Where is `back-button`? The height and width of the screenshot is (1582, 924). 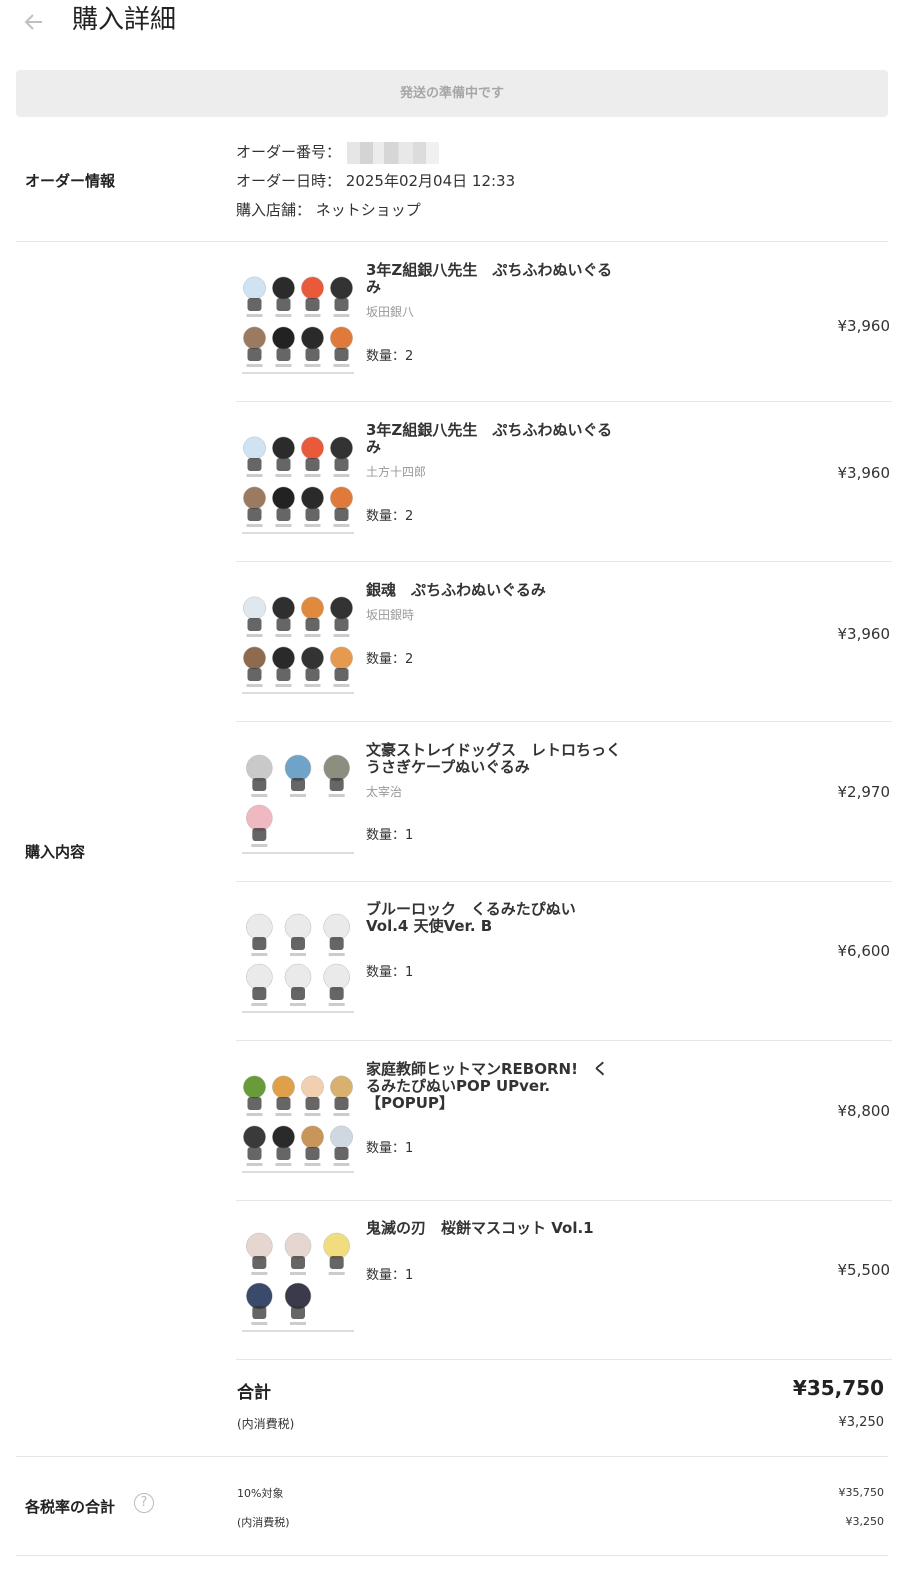 back-button is located at coordinates (36, 20).